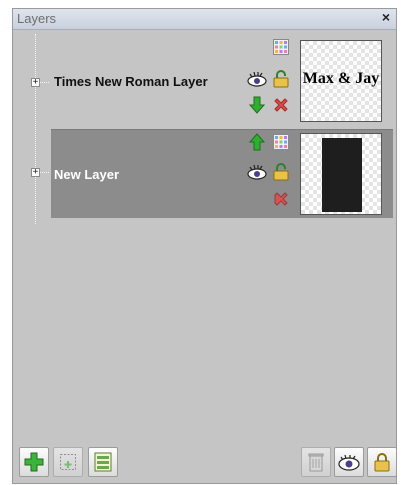 The width and height of the screenshot is (403, 485). What do you see at coordinates (205, 465) in the screenshot?
I see `bottom-toolbar` at bounding box center [205, 465].